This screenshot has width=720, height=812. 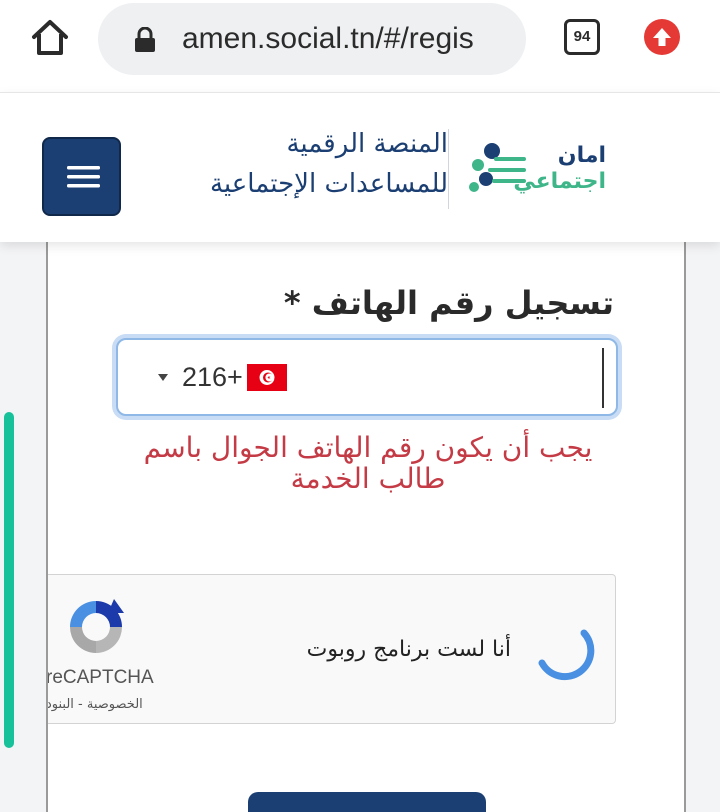 I want to click on url-text: amen.social.tn/#/regis, so click(x=328, y=38).